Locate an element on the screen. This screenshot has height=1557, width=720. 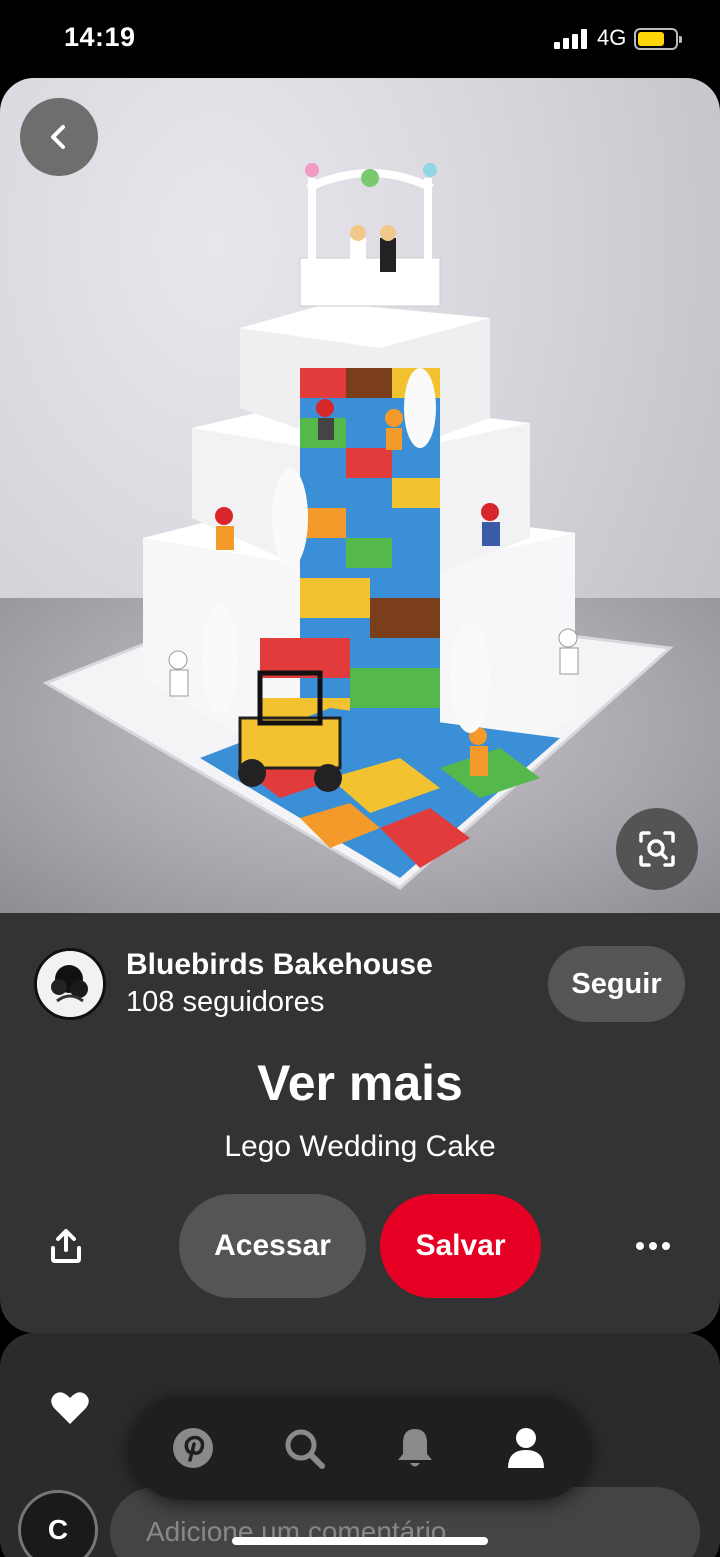
chevron-left-icon is located at coordinates (58, 137).